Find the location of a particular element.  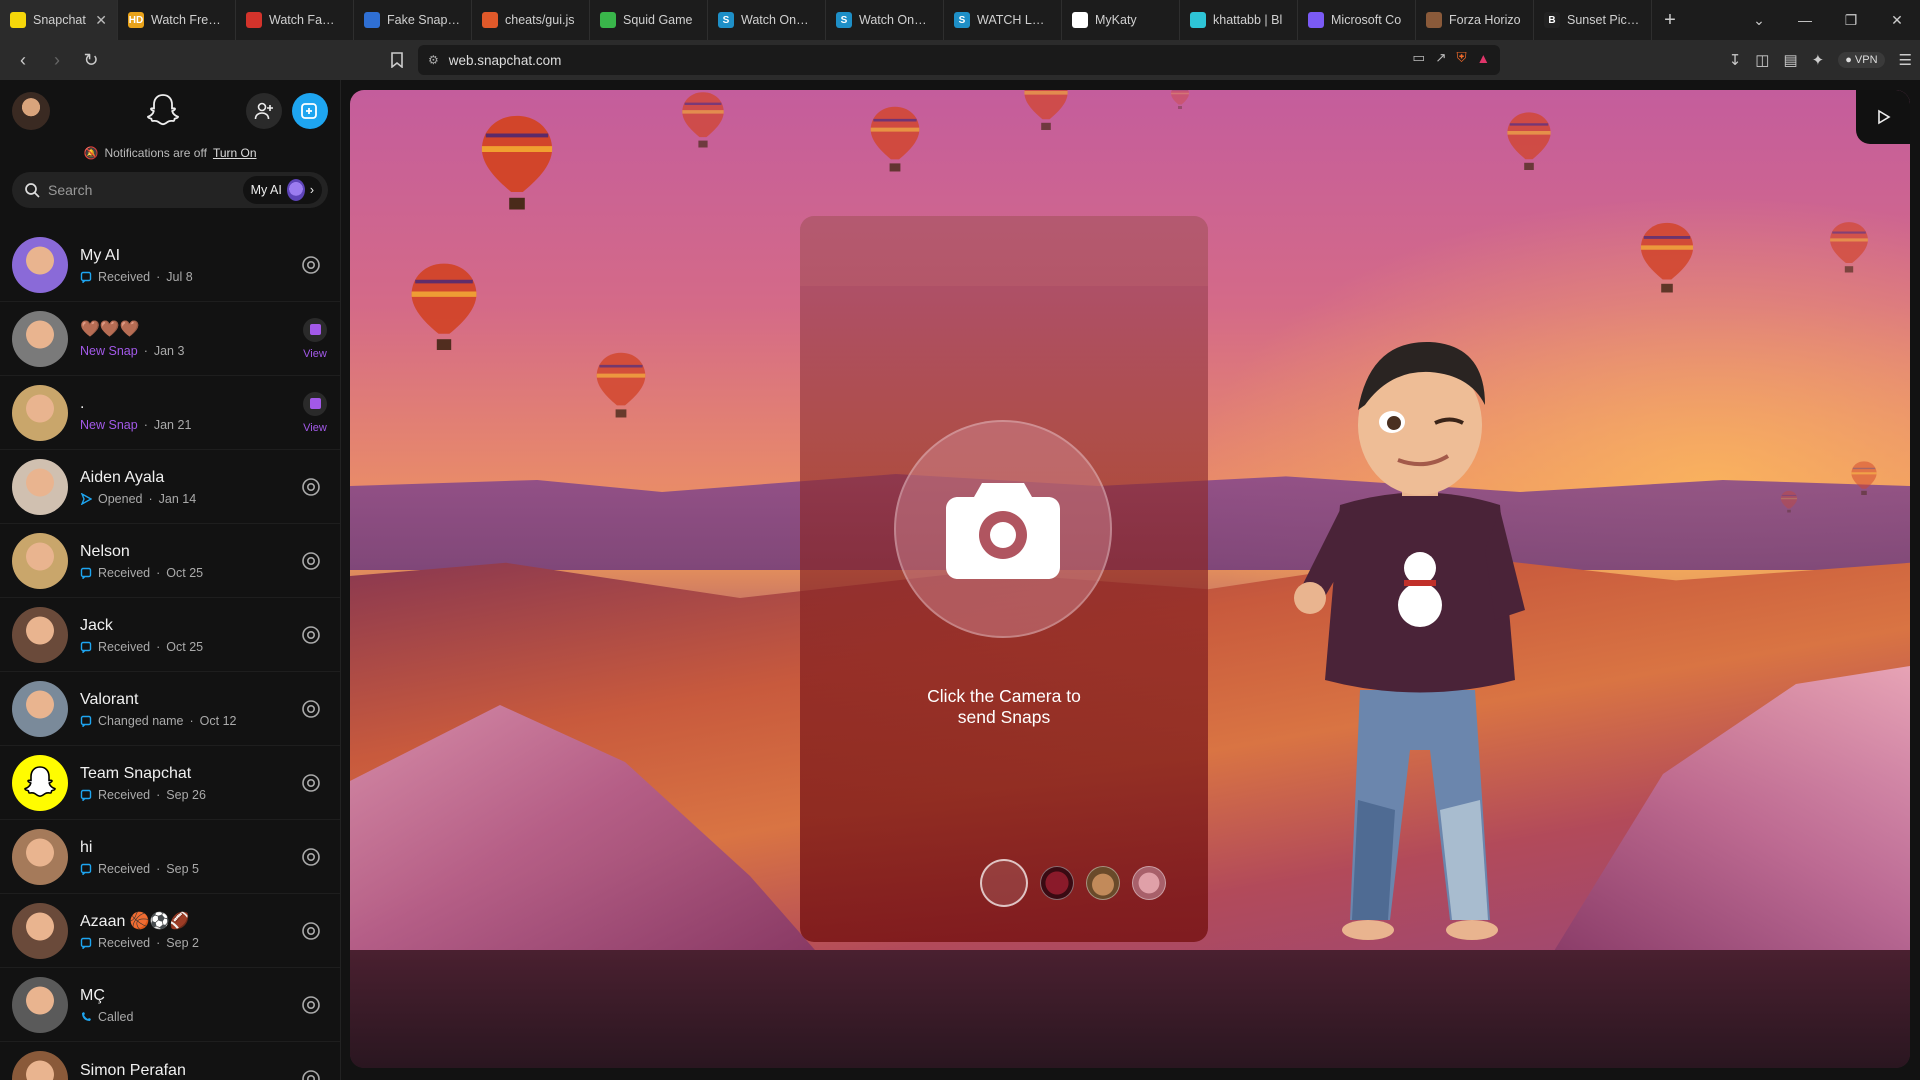

vpn-button: ● VPN is located at coordinates (1861, 60).